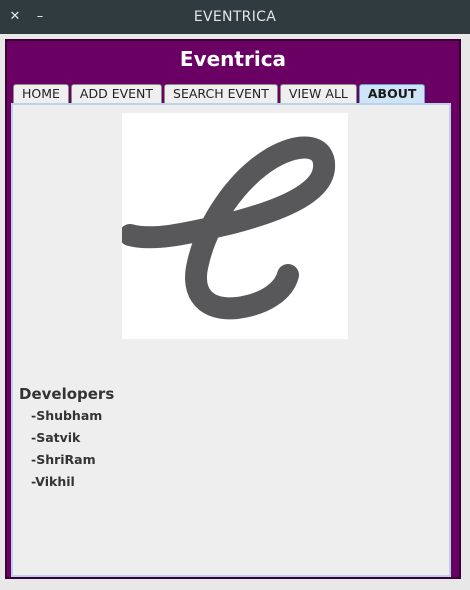 This screenshot has width=470, height=590. I want to click on window-titlebar: ✕ – EVENTRICA, so click(235, 17).